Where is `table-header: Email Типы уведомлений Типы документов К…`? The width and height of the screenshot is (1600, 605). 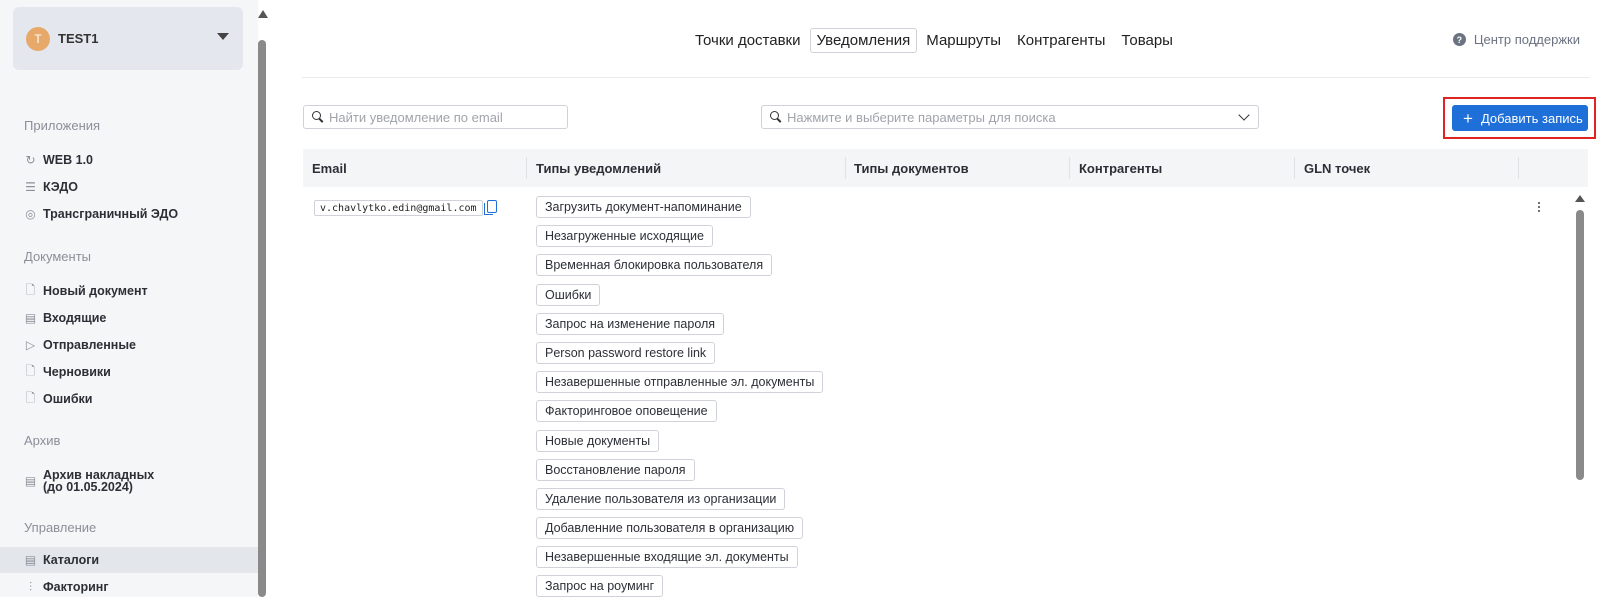 table-header: Email Типы уведомлений Типы документов К… is located at coordinates (945, 168).